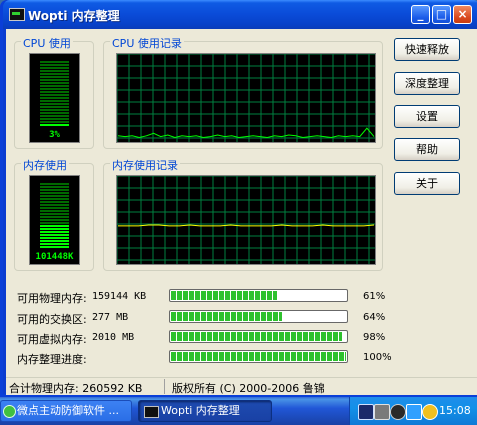 This screenshot has height=425, width=477. I want to click on security-icon, so click(430, 412).